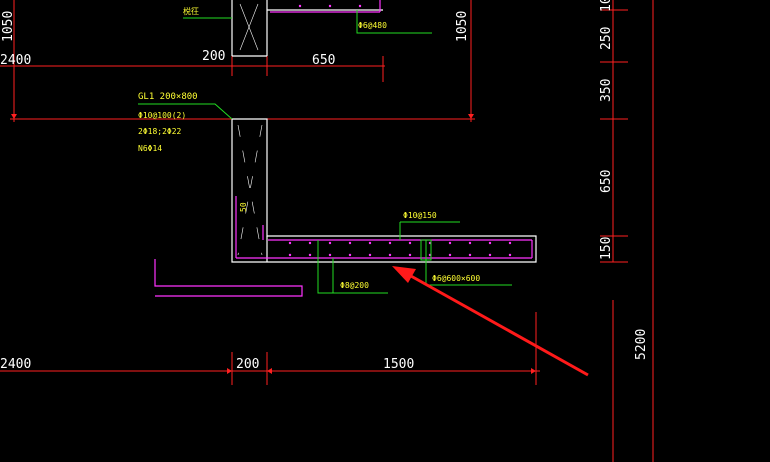 This screenshot has height=462, width=770. Describe the element at coordinates (191, 11) in the screenshot. I see `top-rebar-label: 棁彺` at that location.